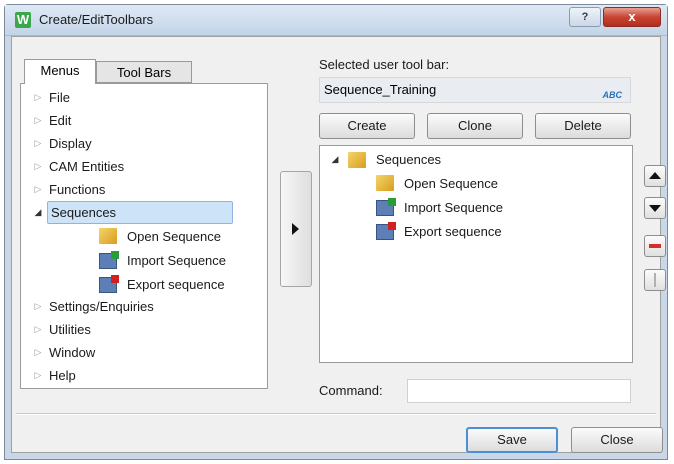 The image size is (674, 464). I want to click on close-button: Close, so click(617, 440).